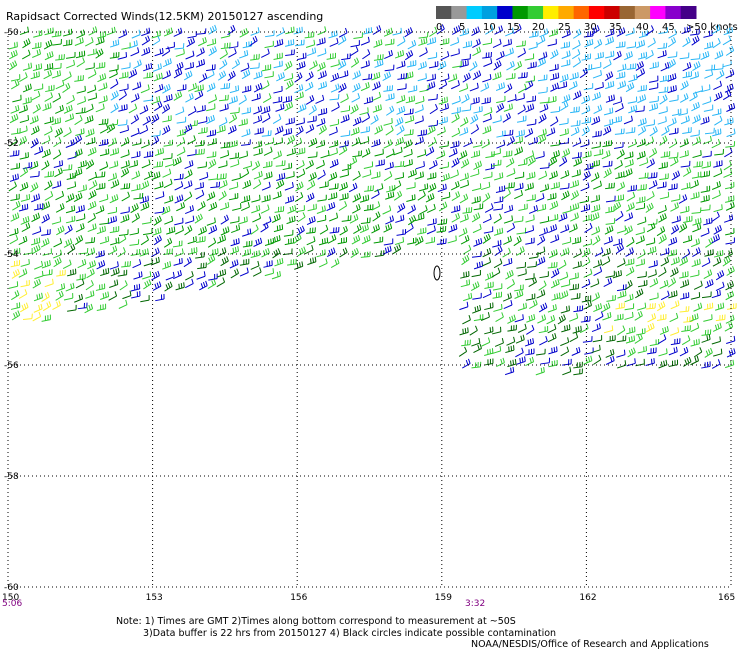 This screenshot has height=650, width=740. What do you see at coordinates (726, 598) in the screenshot?
I see `lon-label: 165` at bounding box center [726, 598].